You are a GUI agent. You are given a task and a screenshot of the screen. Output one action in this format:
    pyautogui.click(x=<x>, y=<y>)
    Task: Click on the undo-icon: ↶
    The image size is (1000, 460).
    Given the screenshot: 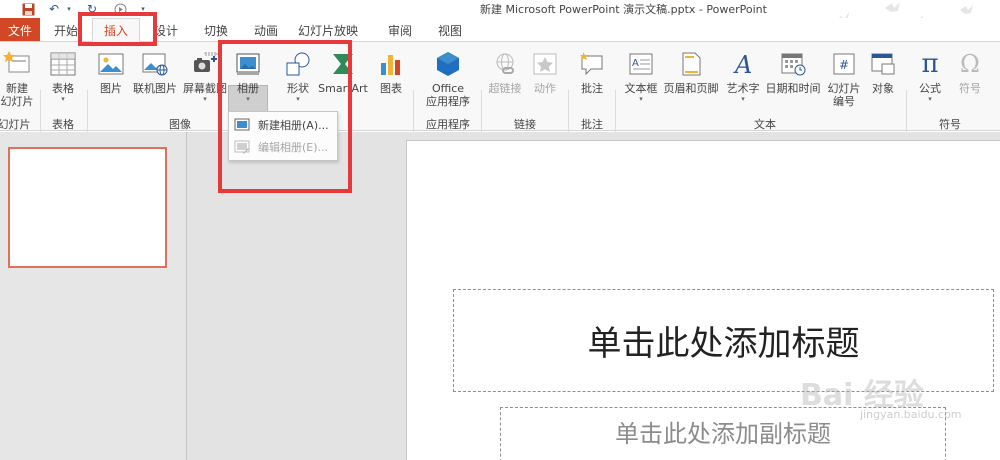 What is the action you would take?
    pyautogui.click(x=54, y=9)
    